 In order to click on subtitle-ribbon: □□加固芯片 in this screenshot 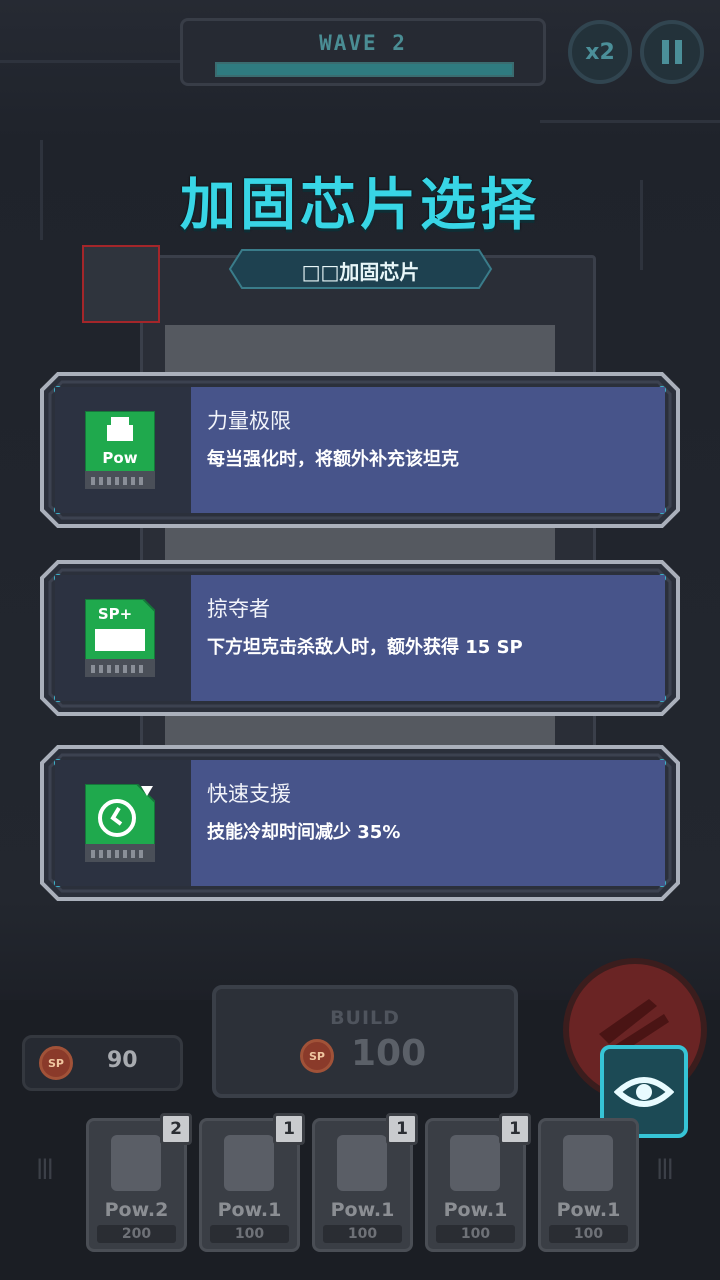, I will do `click(360, 269)`.